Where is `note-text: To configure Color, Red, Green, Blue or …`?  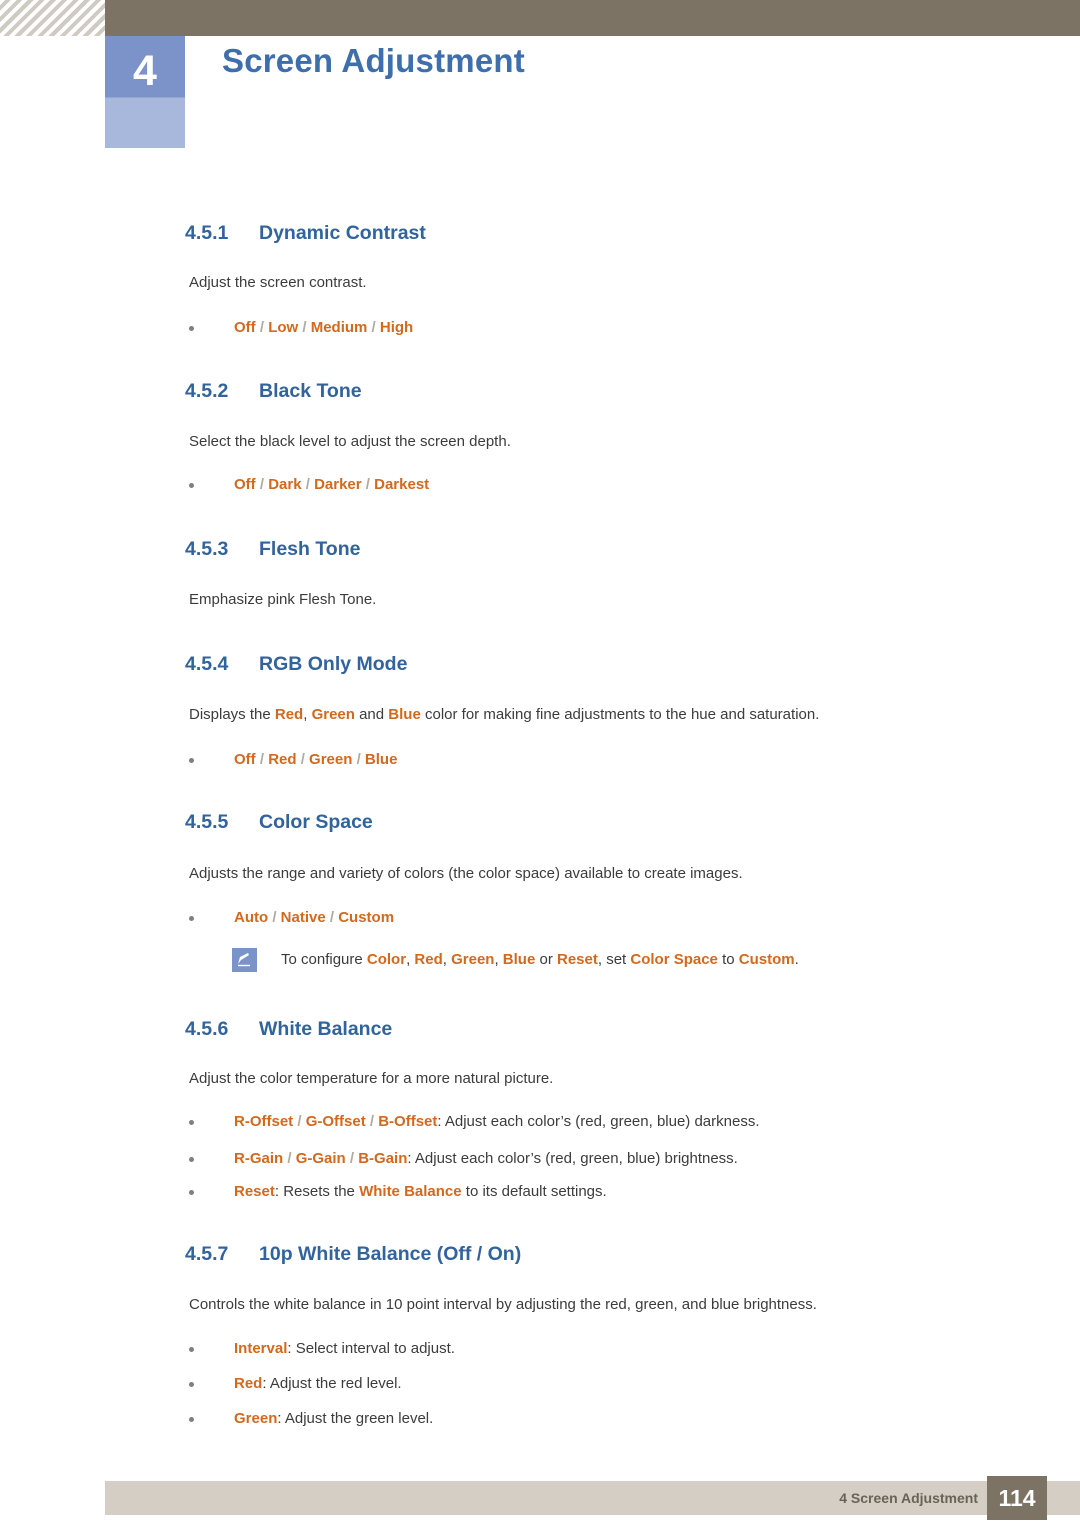 note-text: To configure Color, Red, Green, Blue or … is located at coordinates (540, 959).